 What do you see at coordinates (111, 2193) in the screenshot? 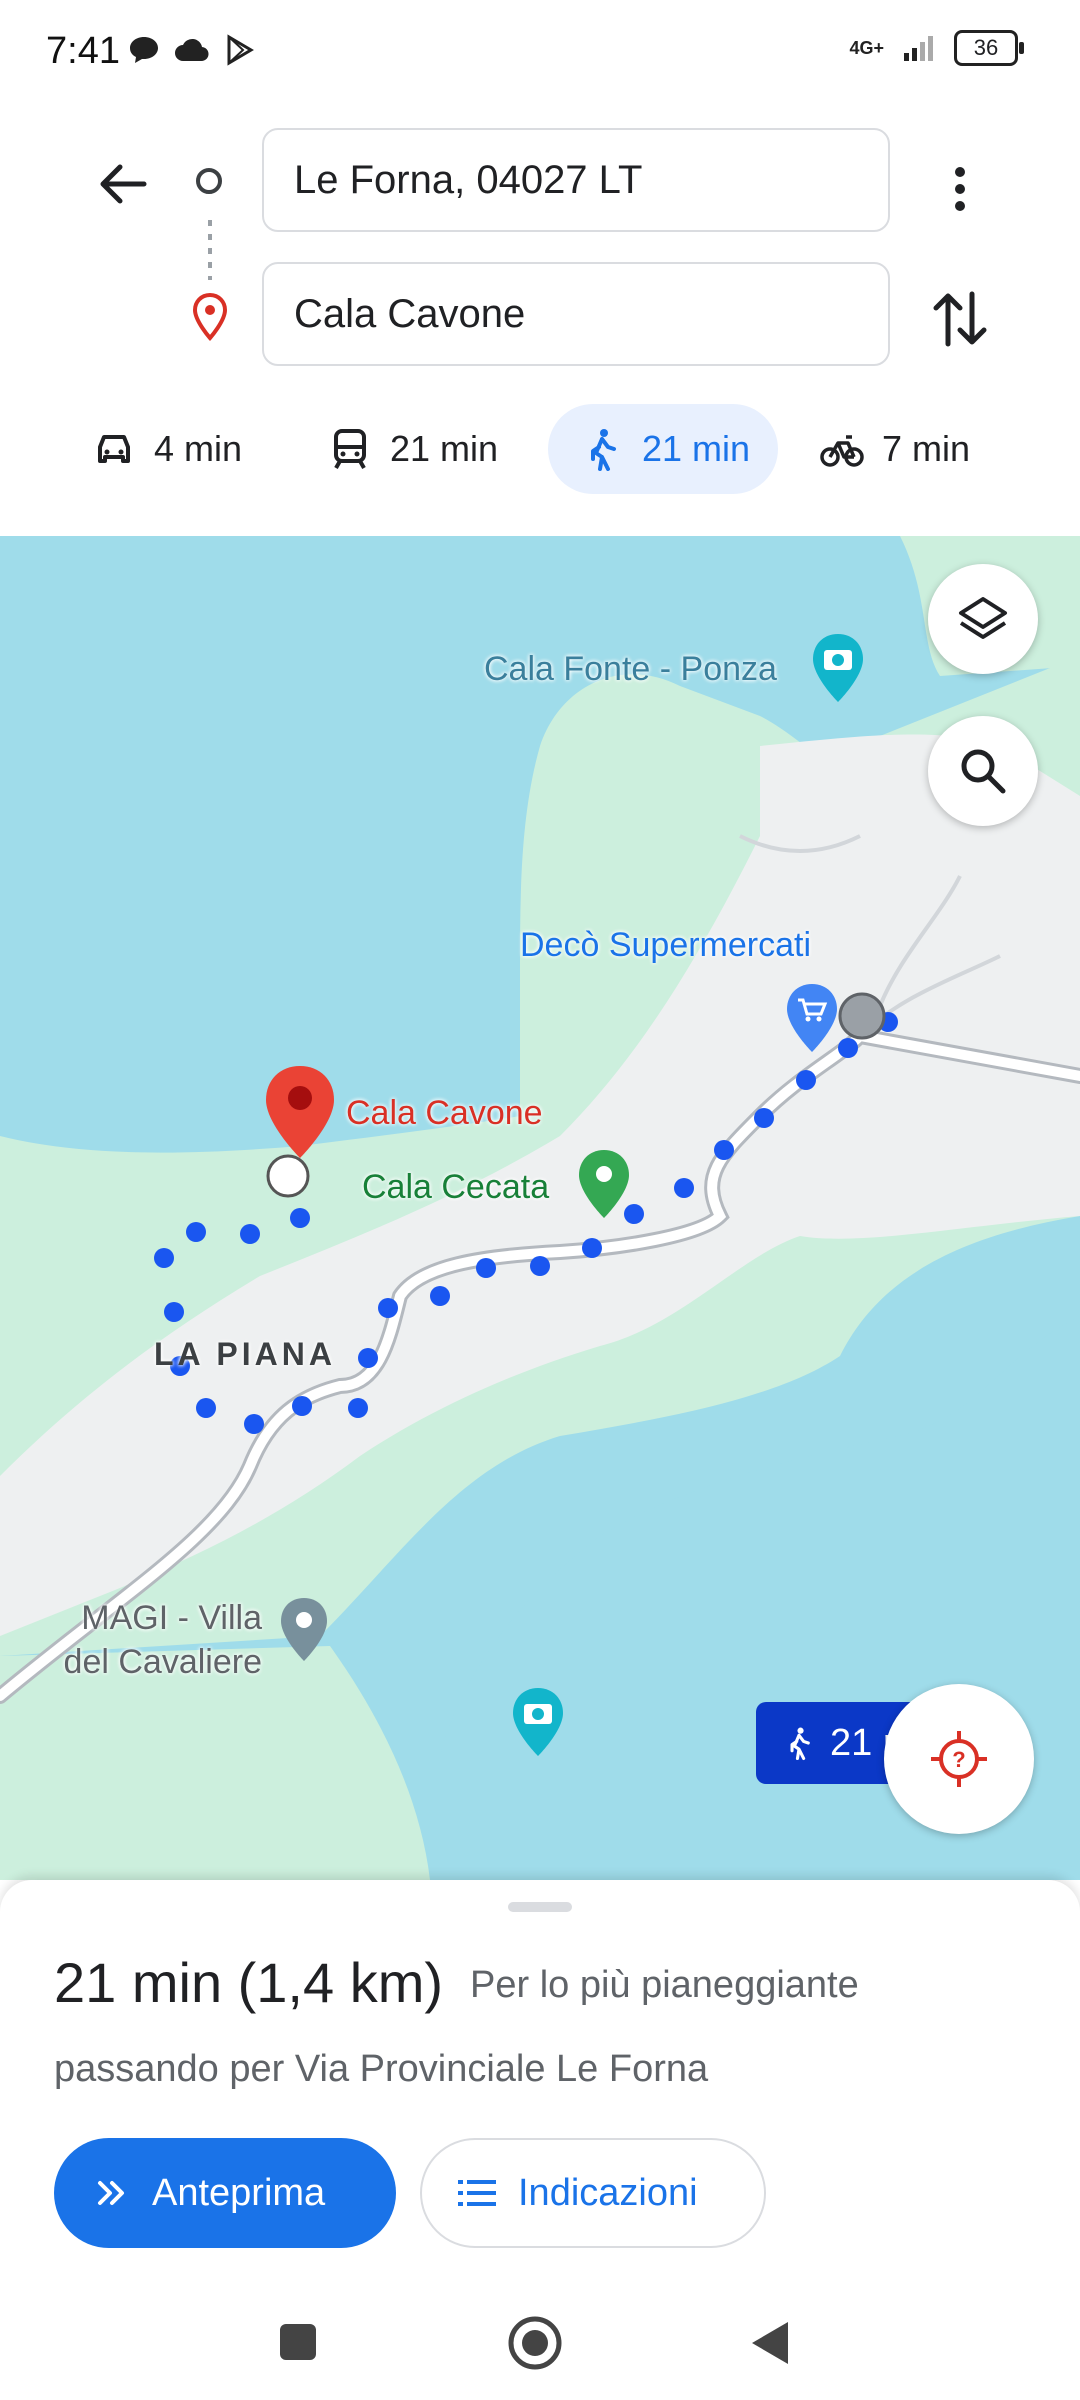
I see `double-chevron-icon` at bounding box center [111, 2193].